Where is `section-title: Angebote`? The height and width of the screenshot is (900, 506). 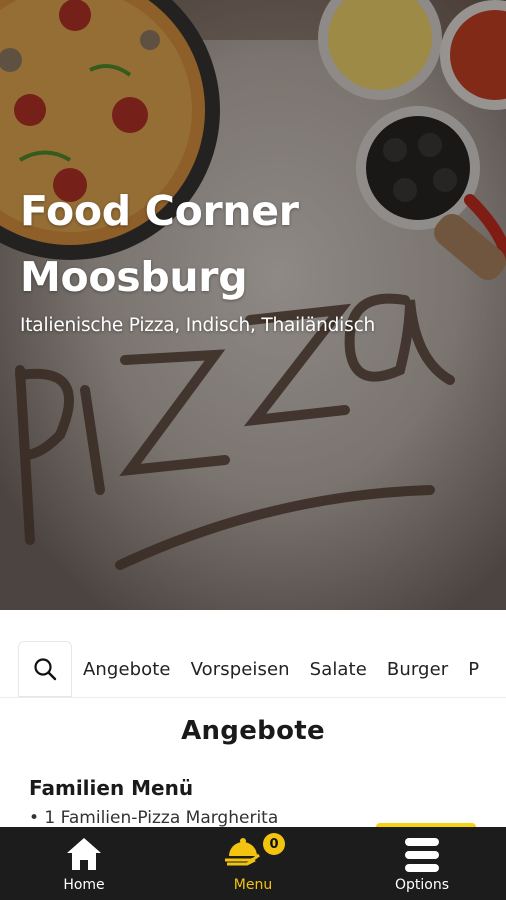
section-title: Angebote is located at coordinates (253, 731).